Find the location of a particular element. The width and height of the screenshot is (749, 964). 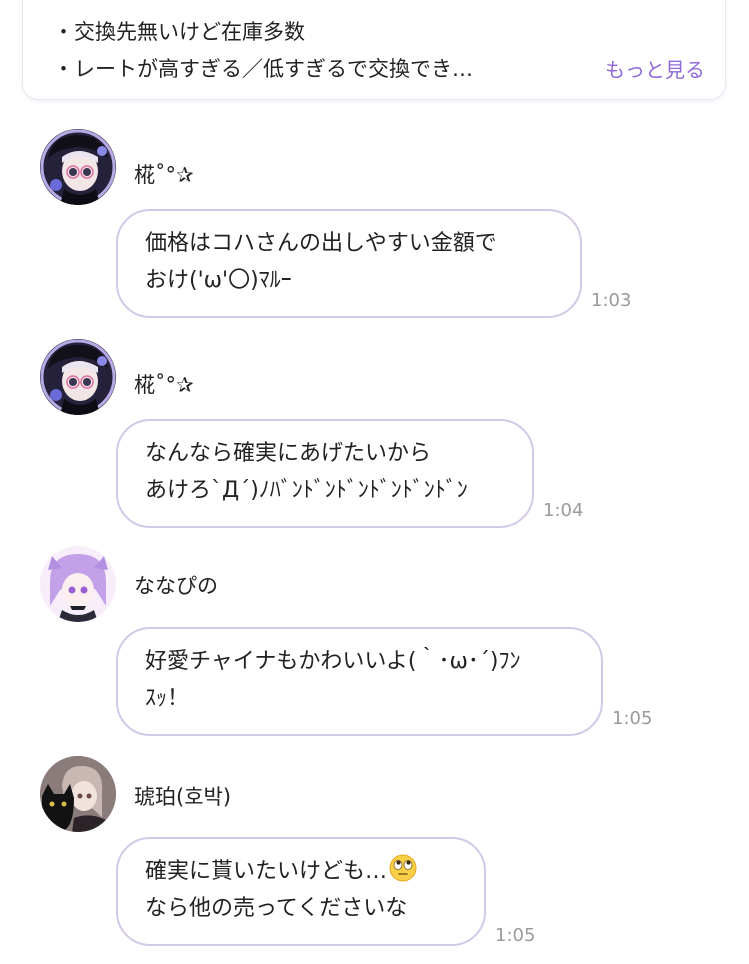

message-bubble: 価格はコハさんの出しやすい金額で おけ('ω'〇)ﾏﾙｰ is located at coordinates (349, 263).